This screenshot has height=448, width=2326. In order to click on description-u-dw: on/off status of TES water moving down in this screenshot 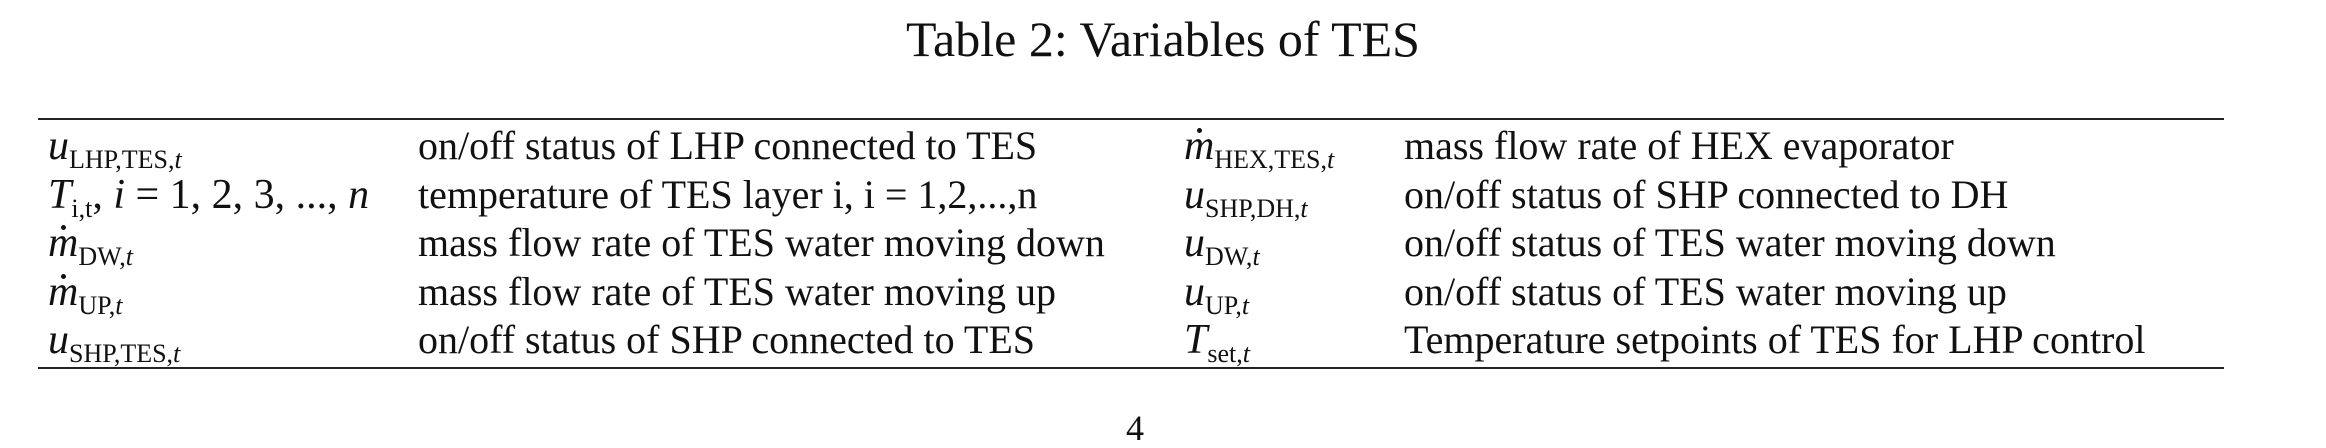, I will do `click(1730, 243)`.